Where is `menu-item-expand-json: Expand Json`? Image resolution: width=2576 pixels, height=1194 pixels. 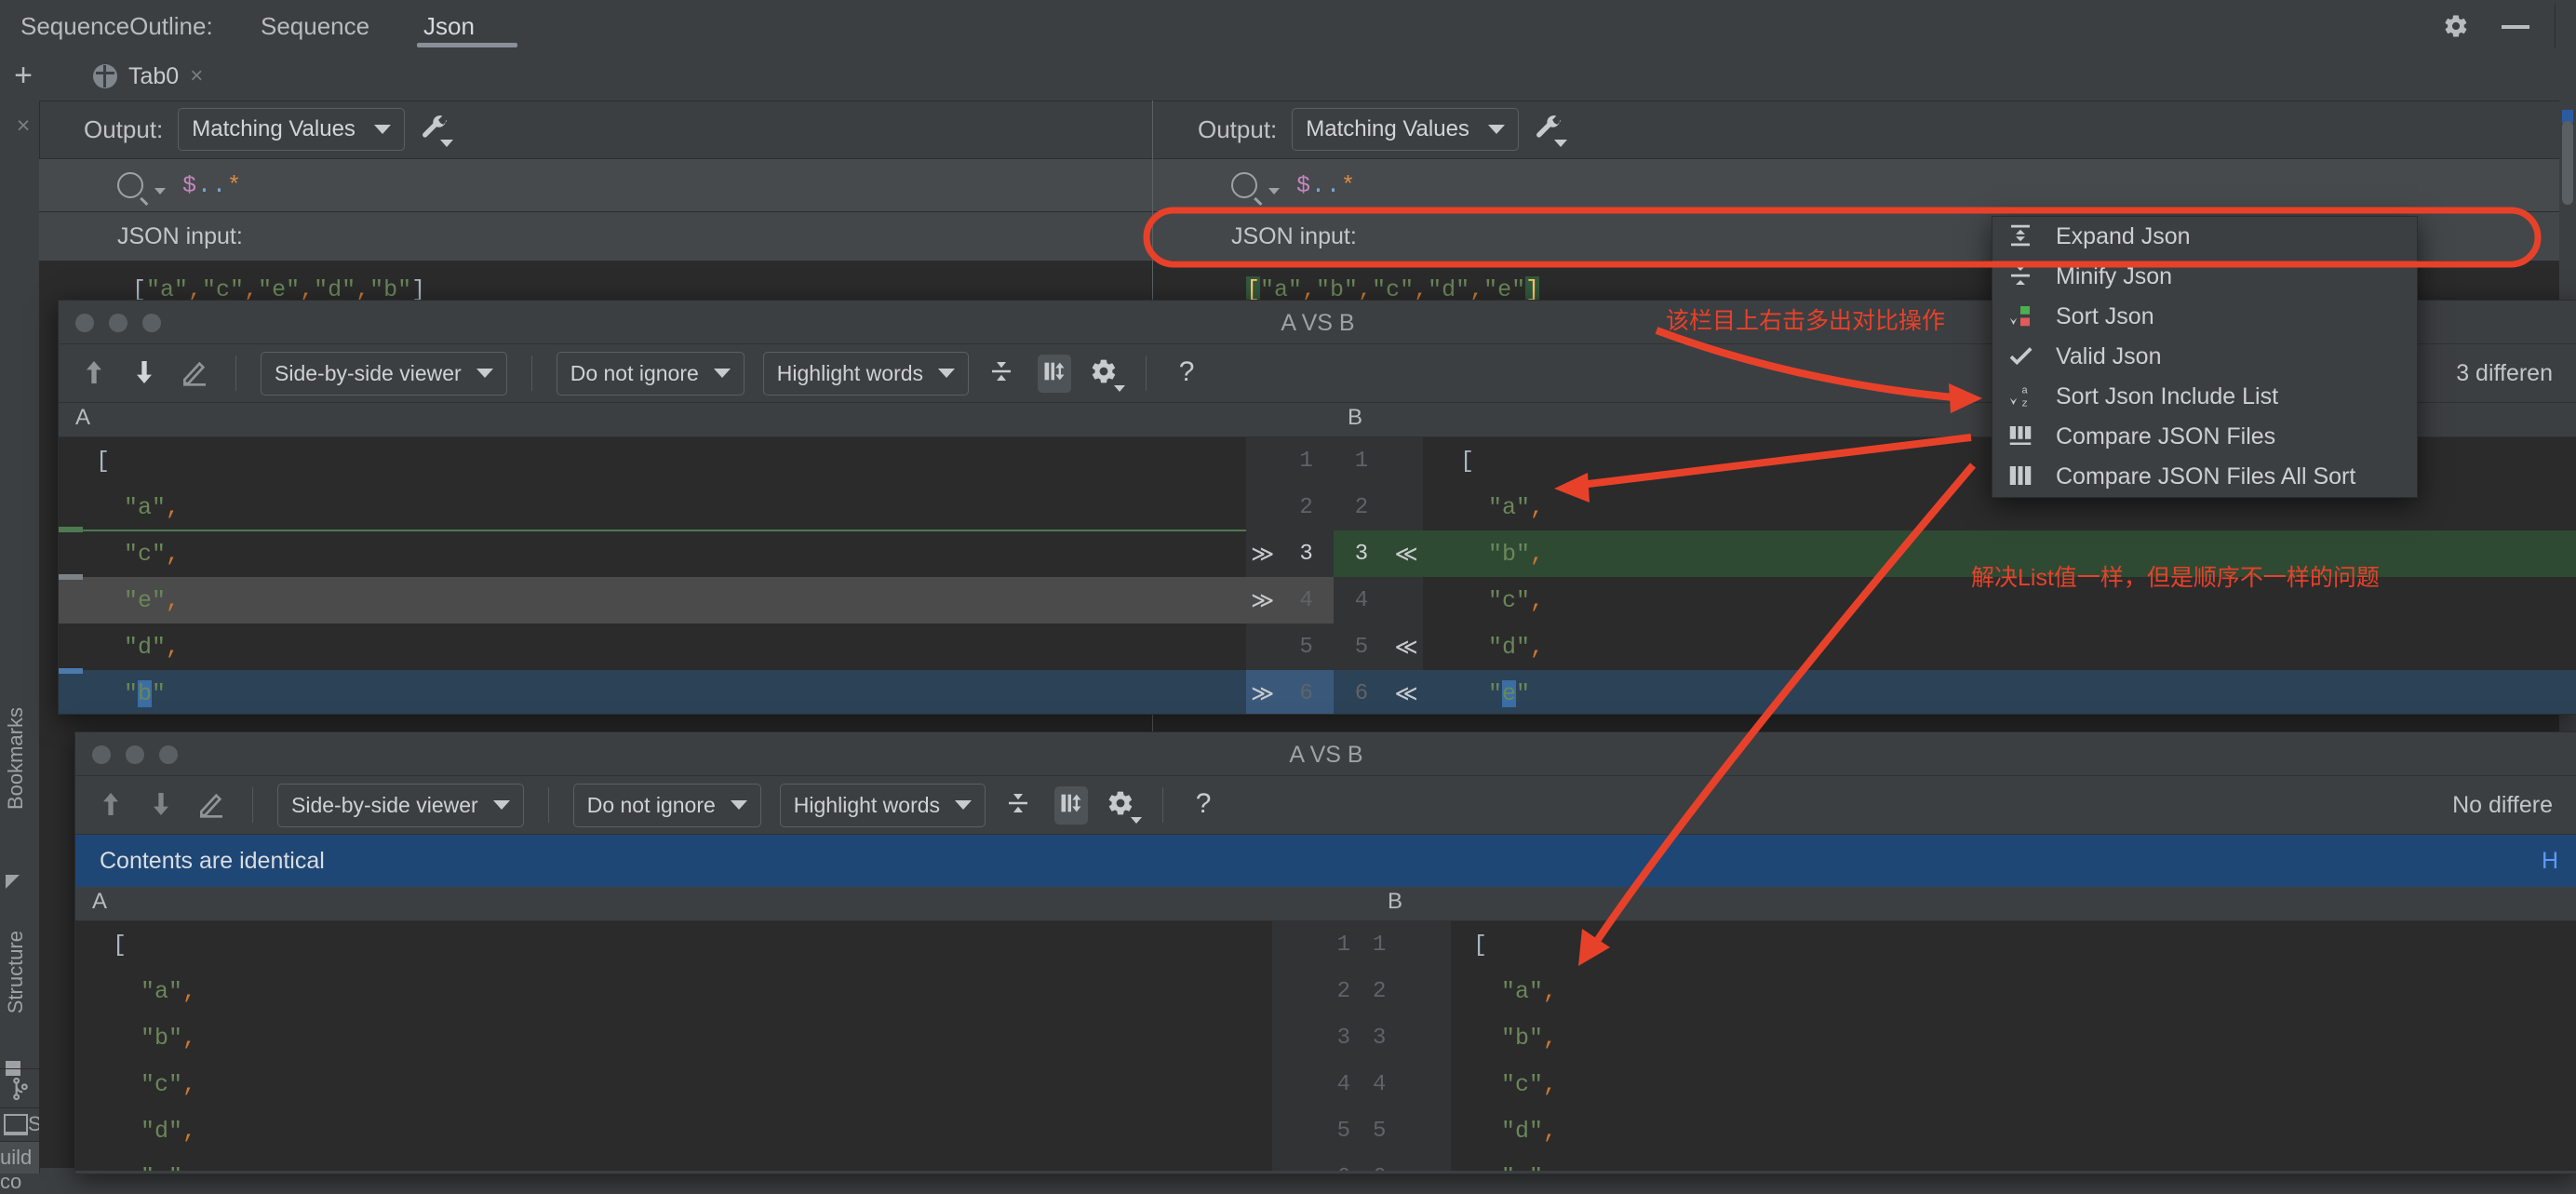
menu-item-expand-json: Expand Json is located at coordinates (2204, 237).